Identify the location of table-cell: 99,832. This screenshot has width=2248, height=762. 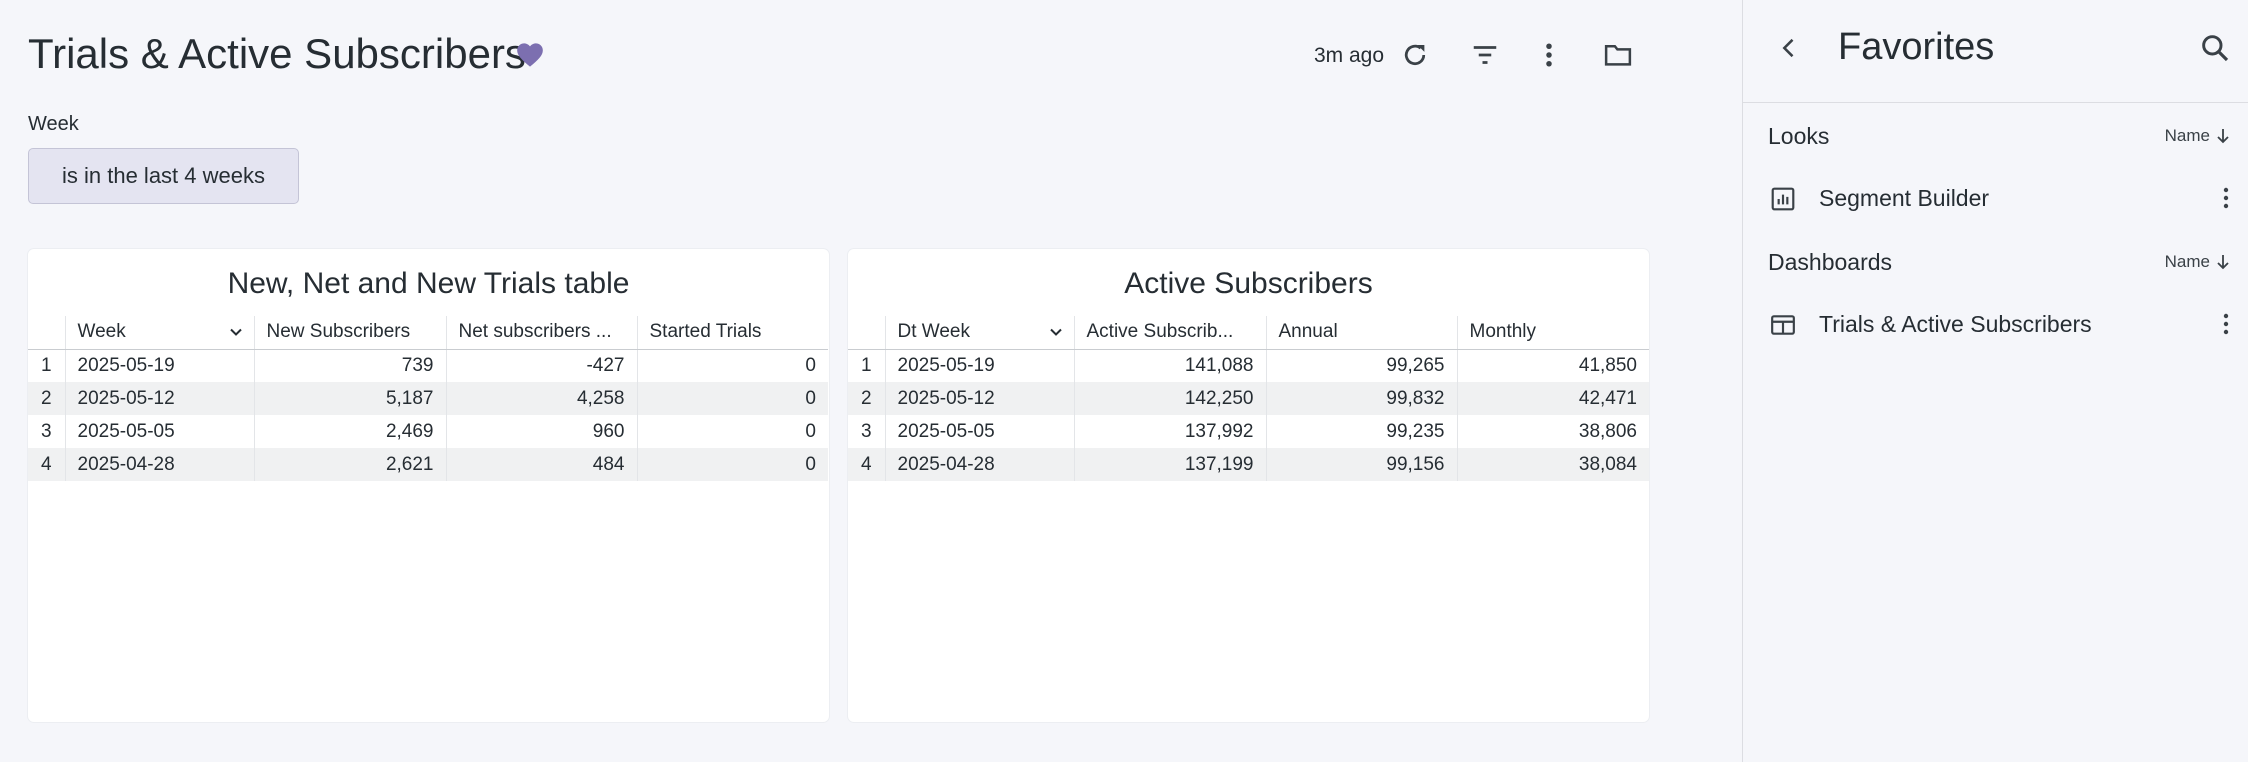
(1361, 398).